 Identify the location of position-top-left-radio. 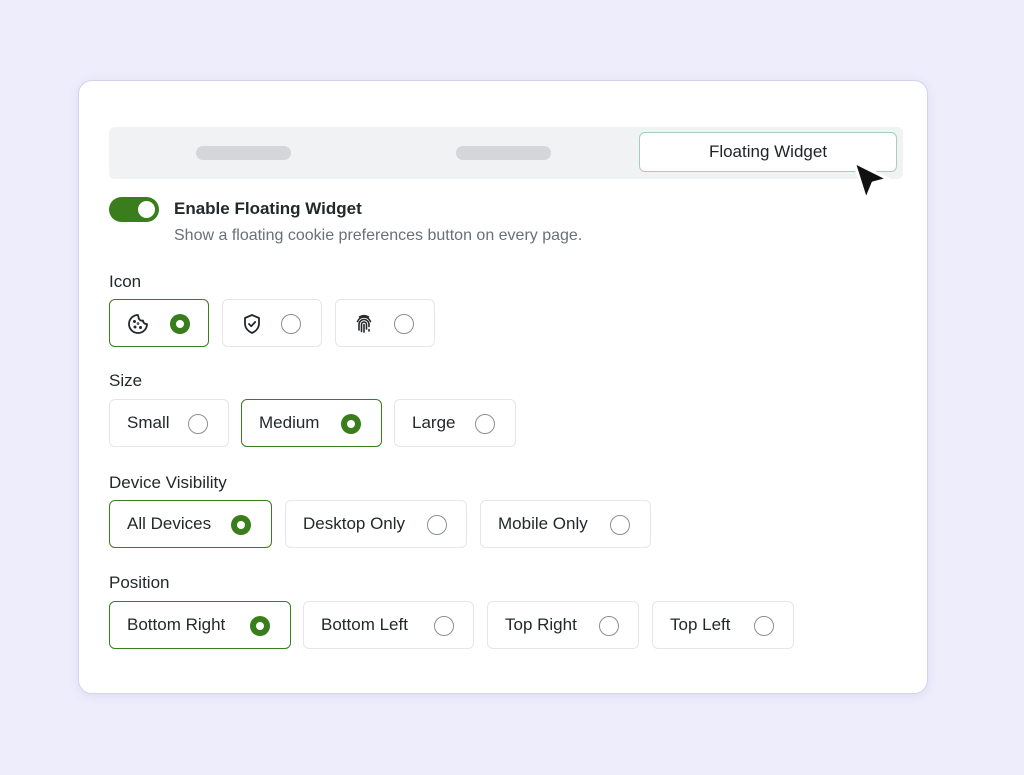
(764, 626).